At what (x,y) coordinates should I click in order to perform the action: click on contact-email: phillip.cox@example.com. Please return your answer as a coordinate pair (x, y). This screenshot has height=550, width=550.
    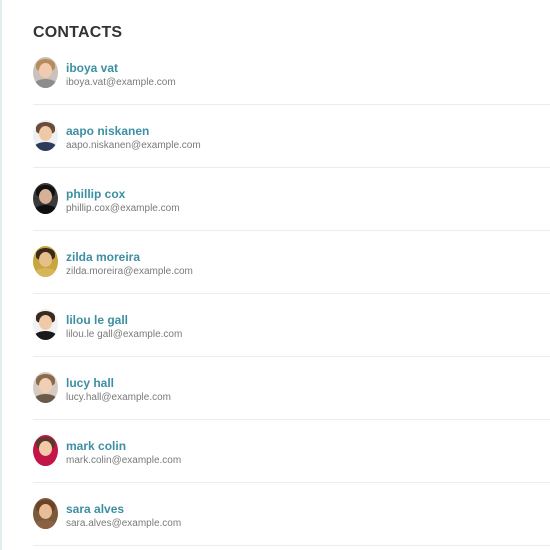
    Looking at the image, I should click on (123, 208).